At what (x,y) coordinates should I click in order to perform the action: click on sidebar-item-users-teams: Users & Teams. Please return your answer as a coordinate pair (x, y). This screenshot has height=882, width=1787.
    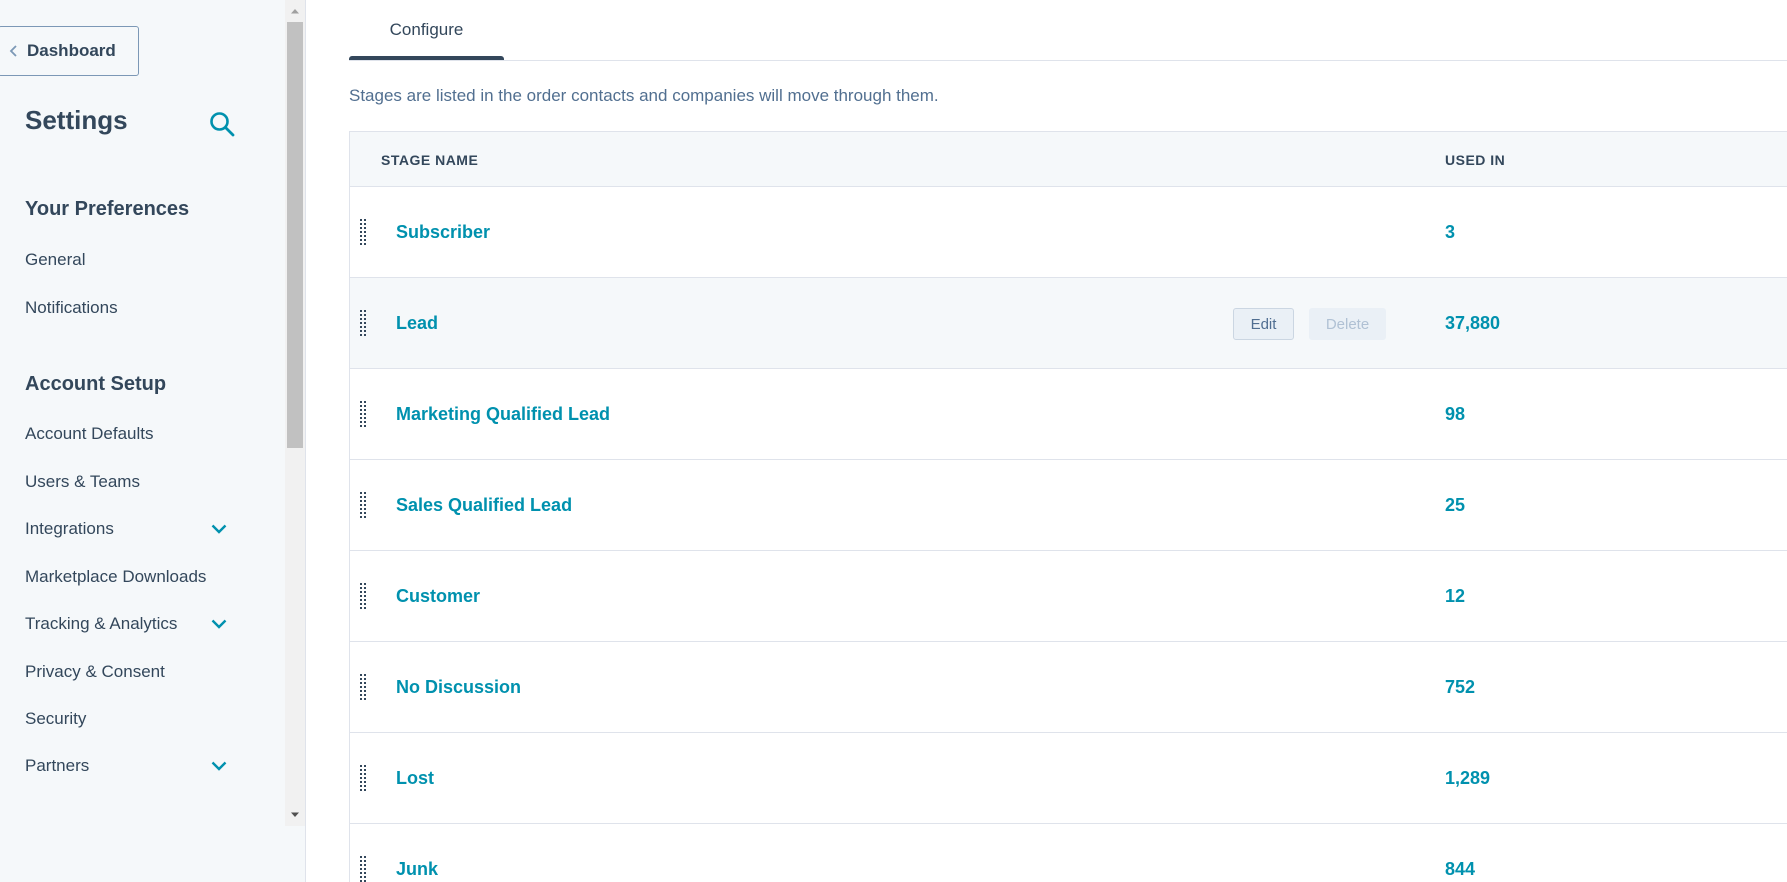
    Looking at the image, I should click on (135, 482).